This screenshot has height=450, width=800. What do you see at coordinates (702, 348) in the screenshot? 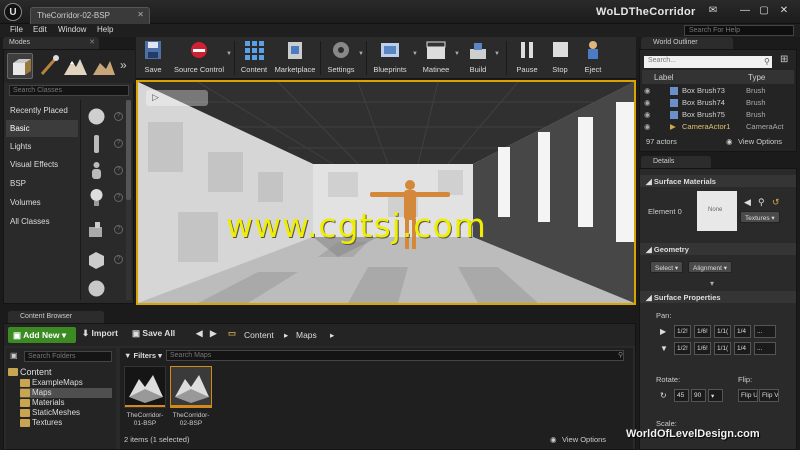
I see `pan-v-sixth: 1/6!` at bounding box center [702, 348].